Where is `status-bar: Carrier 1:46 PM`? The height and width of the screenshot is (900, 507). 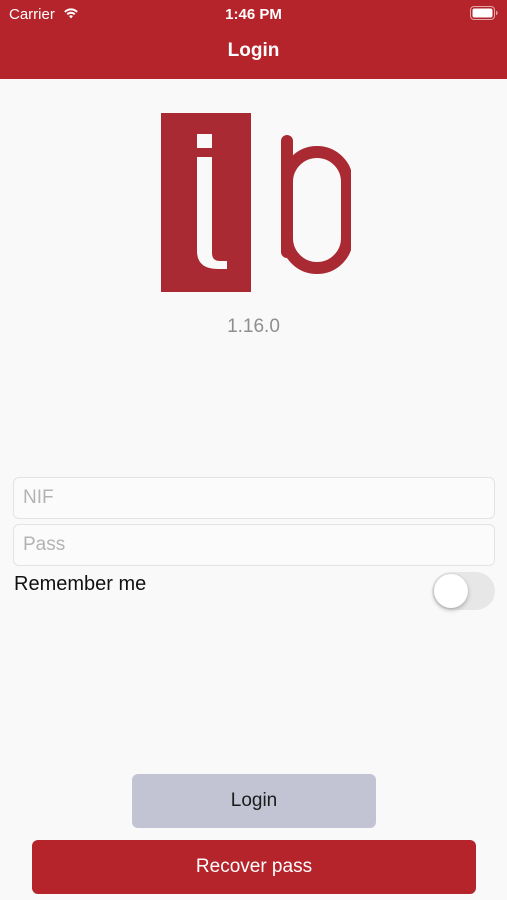 status-bar: Carrier 1:46 PM is located at coordinates (253, 14).